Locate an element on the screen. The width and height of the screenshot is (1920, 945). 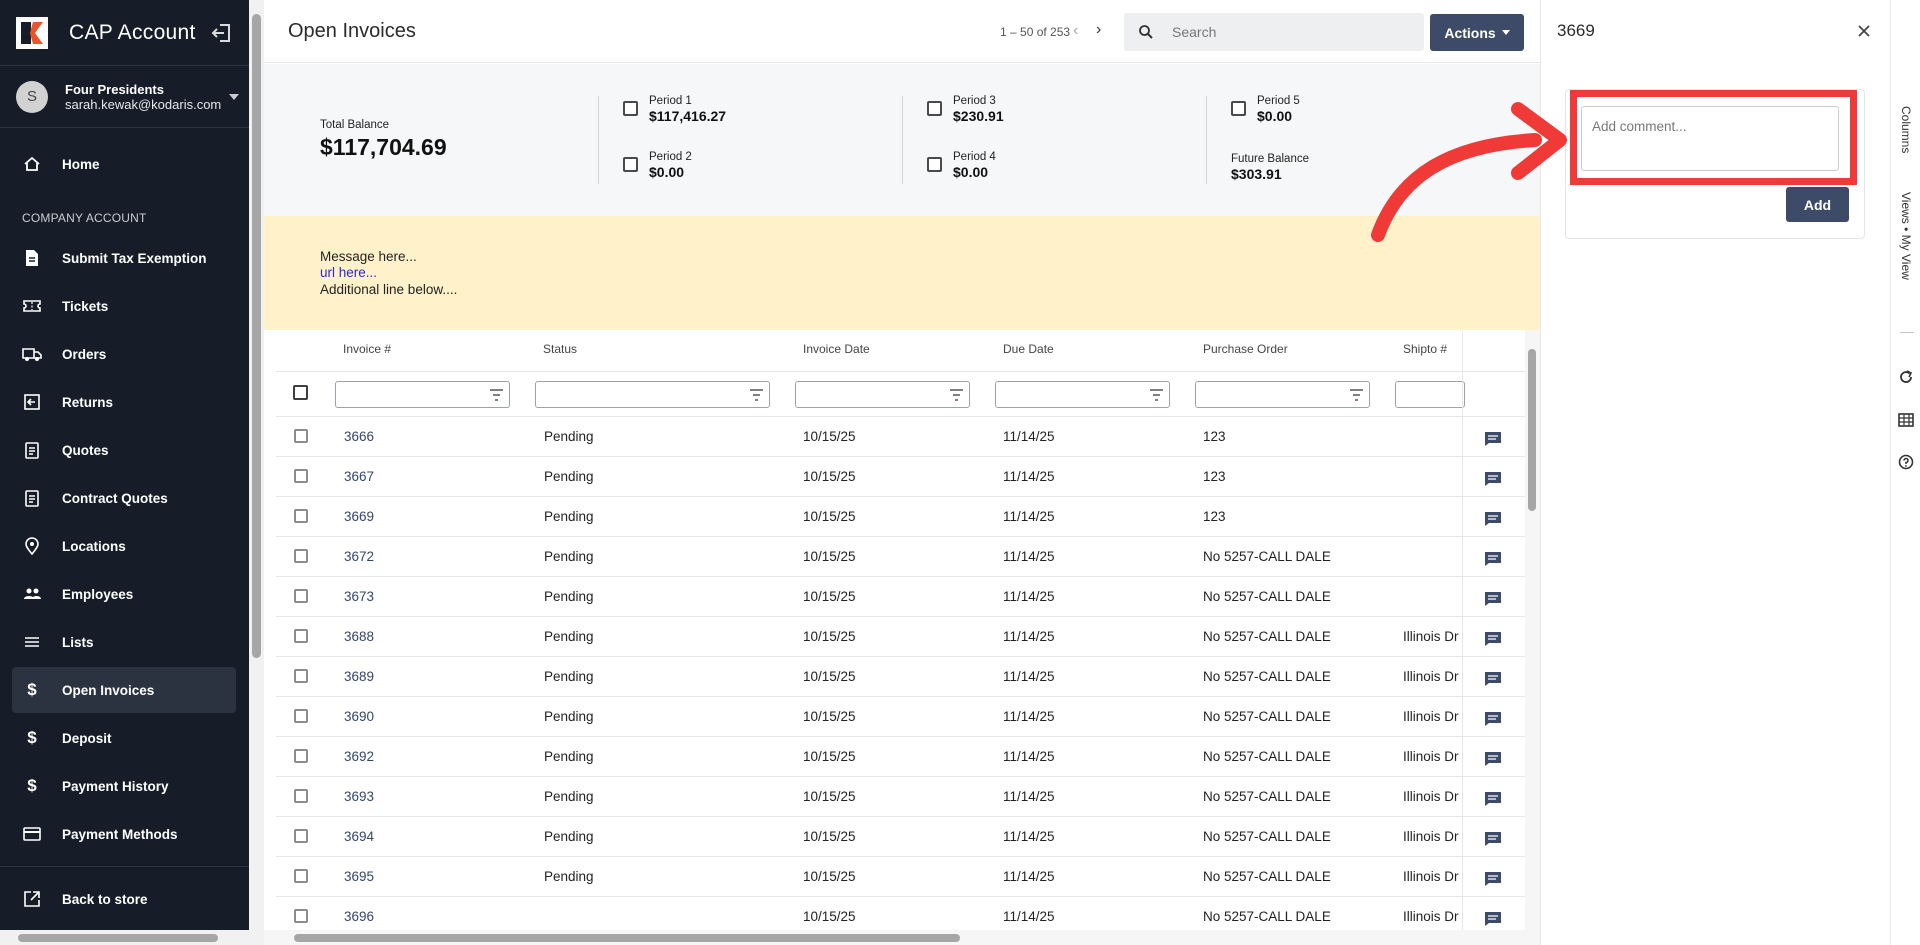
period-2-checkbox is located at coordinates (630, 164).